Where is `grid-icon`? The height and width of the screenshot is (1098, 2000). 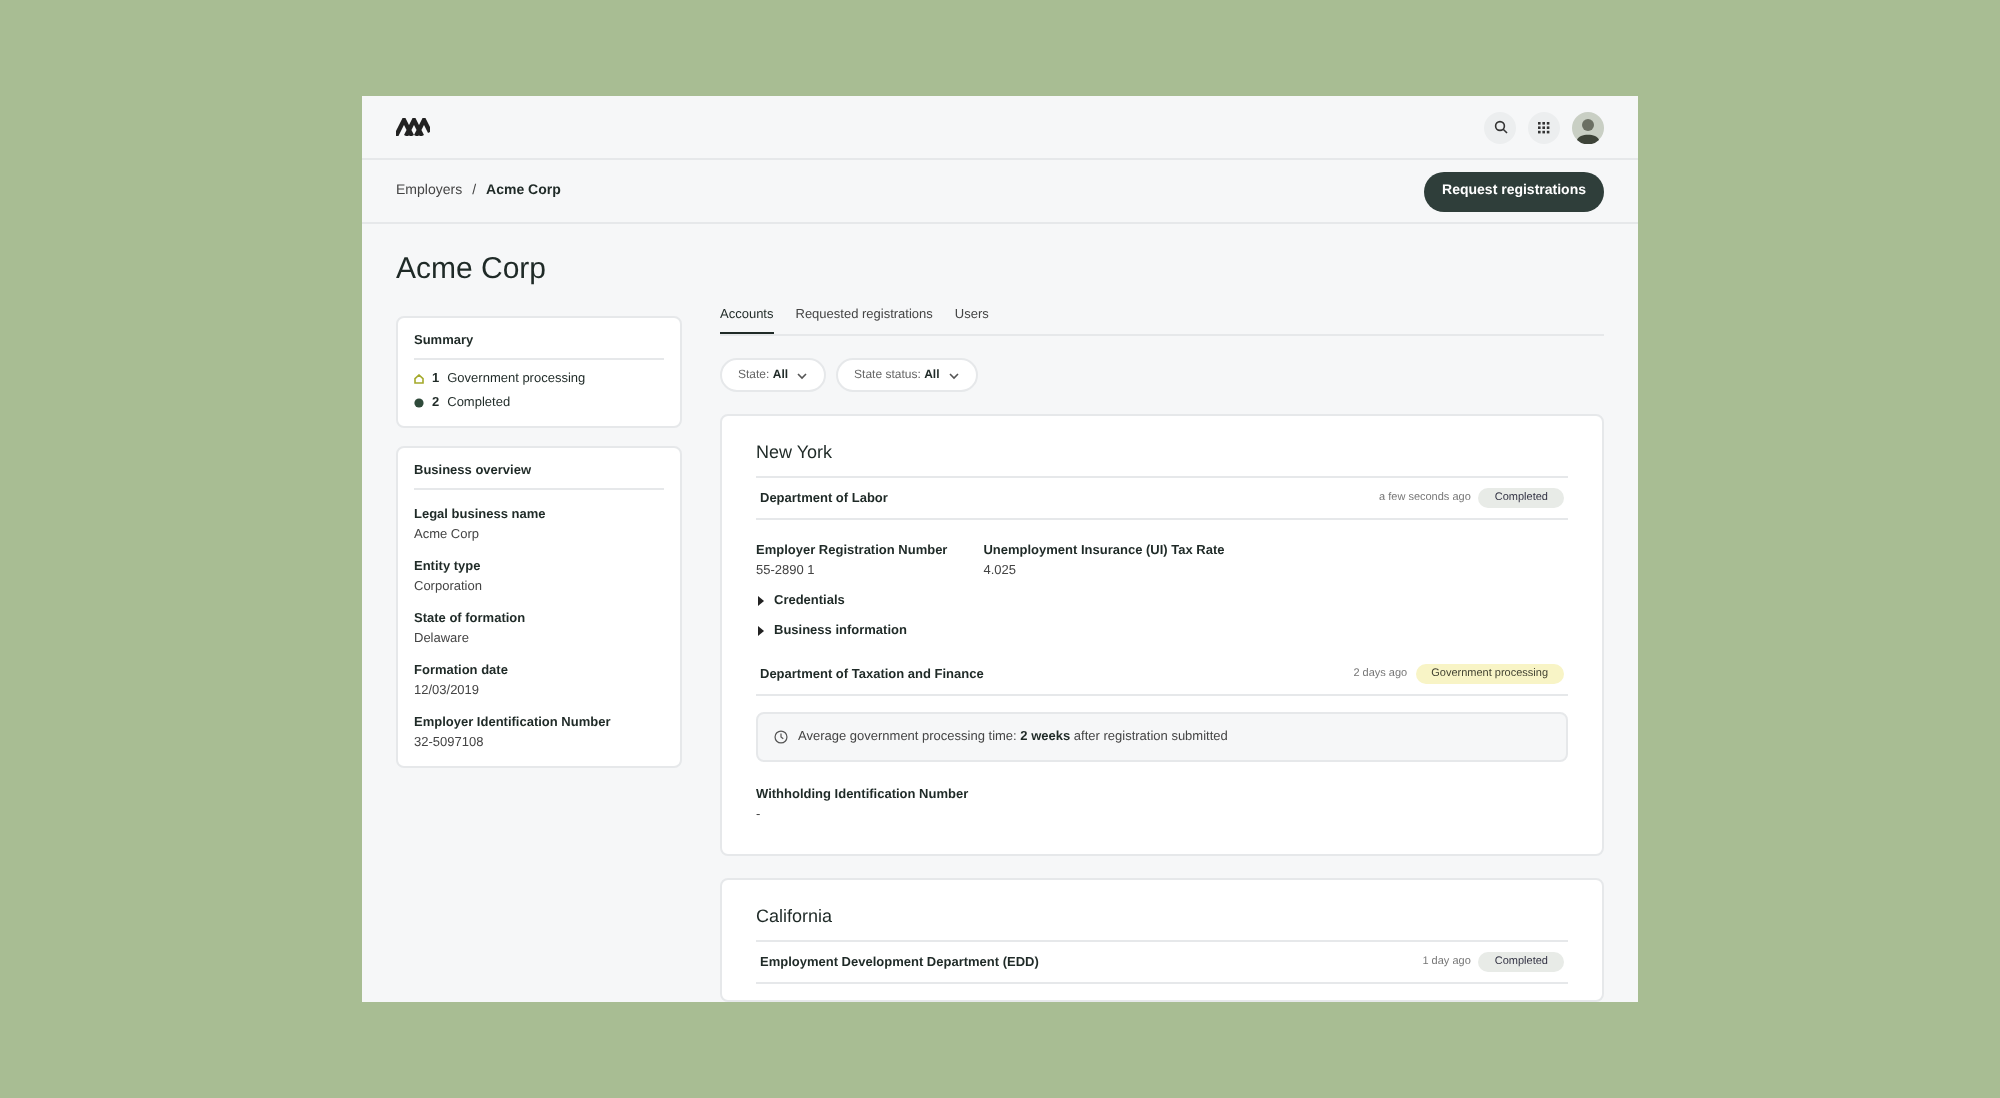
grid-icon is located at coordinates (1544, 127).